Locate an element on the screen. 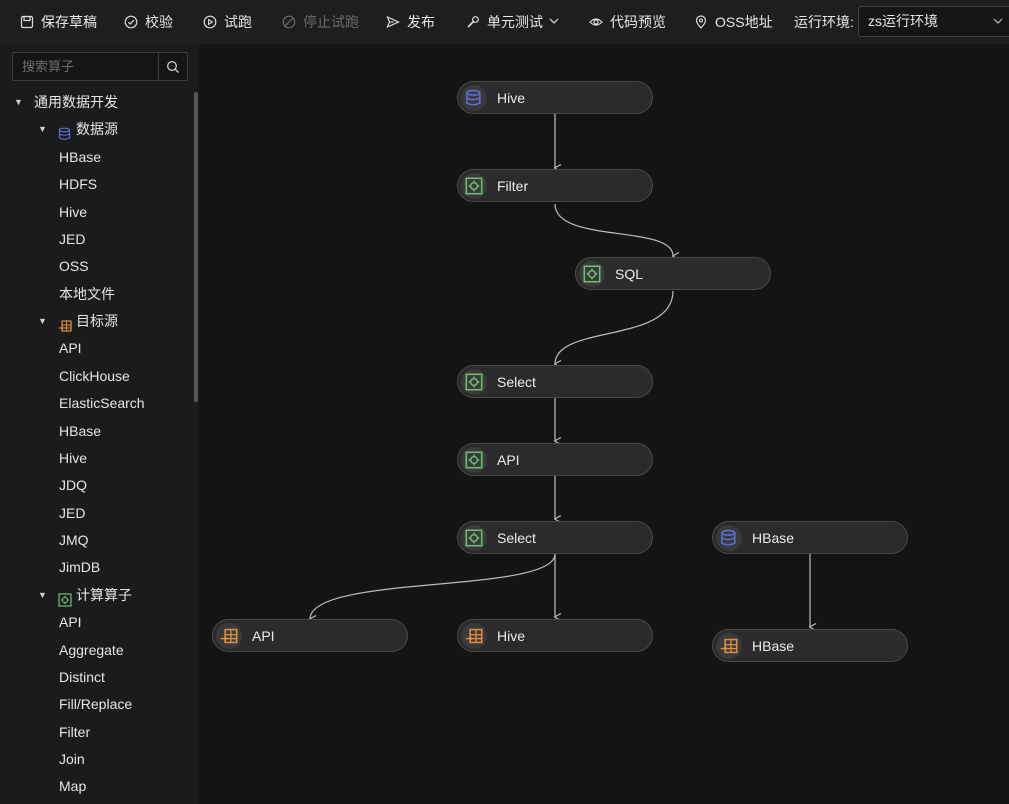 The width and height of the screenshot is (1009, 804). edge-select-target-api is located at coordinates (433, 586).